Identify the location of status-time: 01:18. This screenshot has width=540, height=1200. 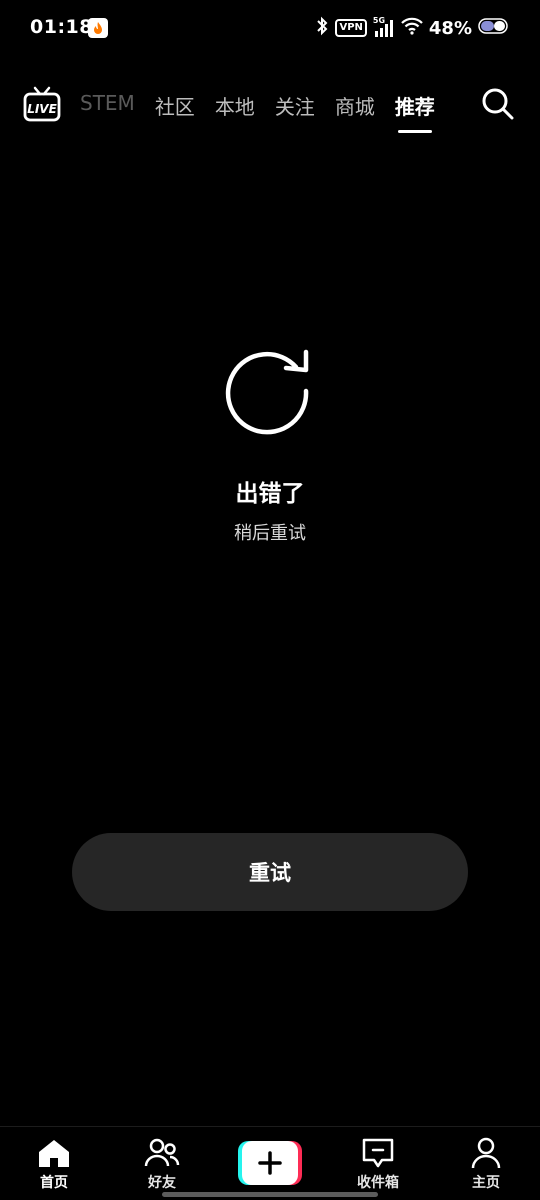
(61, 27).